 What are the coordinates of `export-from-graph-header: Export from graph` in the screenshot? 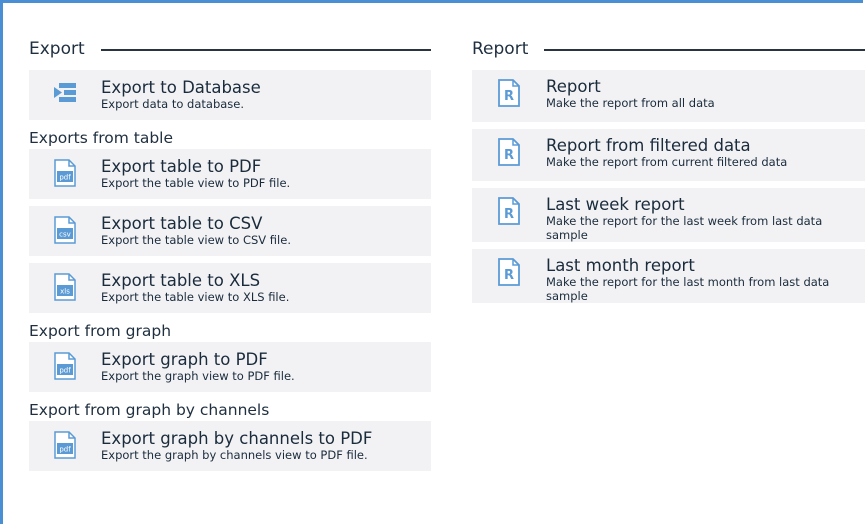 It's located at (100, 331).